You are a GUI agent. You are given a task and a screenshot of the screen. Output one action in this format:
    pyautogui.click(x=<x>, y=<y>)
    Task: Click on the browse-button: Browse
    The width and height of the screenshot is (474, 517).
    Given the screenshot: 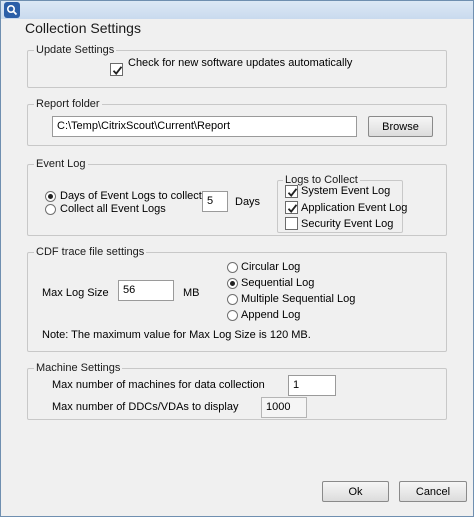 What is the action you would take?
    pyautogui.click(x=400, y=126)
    